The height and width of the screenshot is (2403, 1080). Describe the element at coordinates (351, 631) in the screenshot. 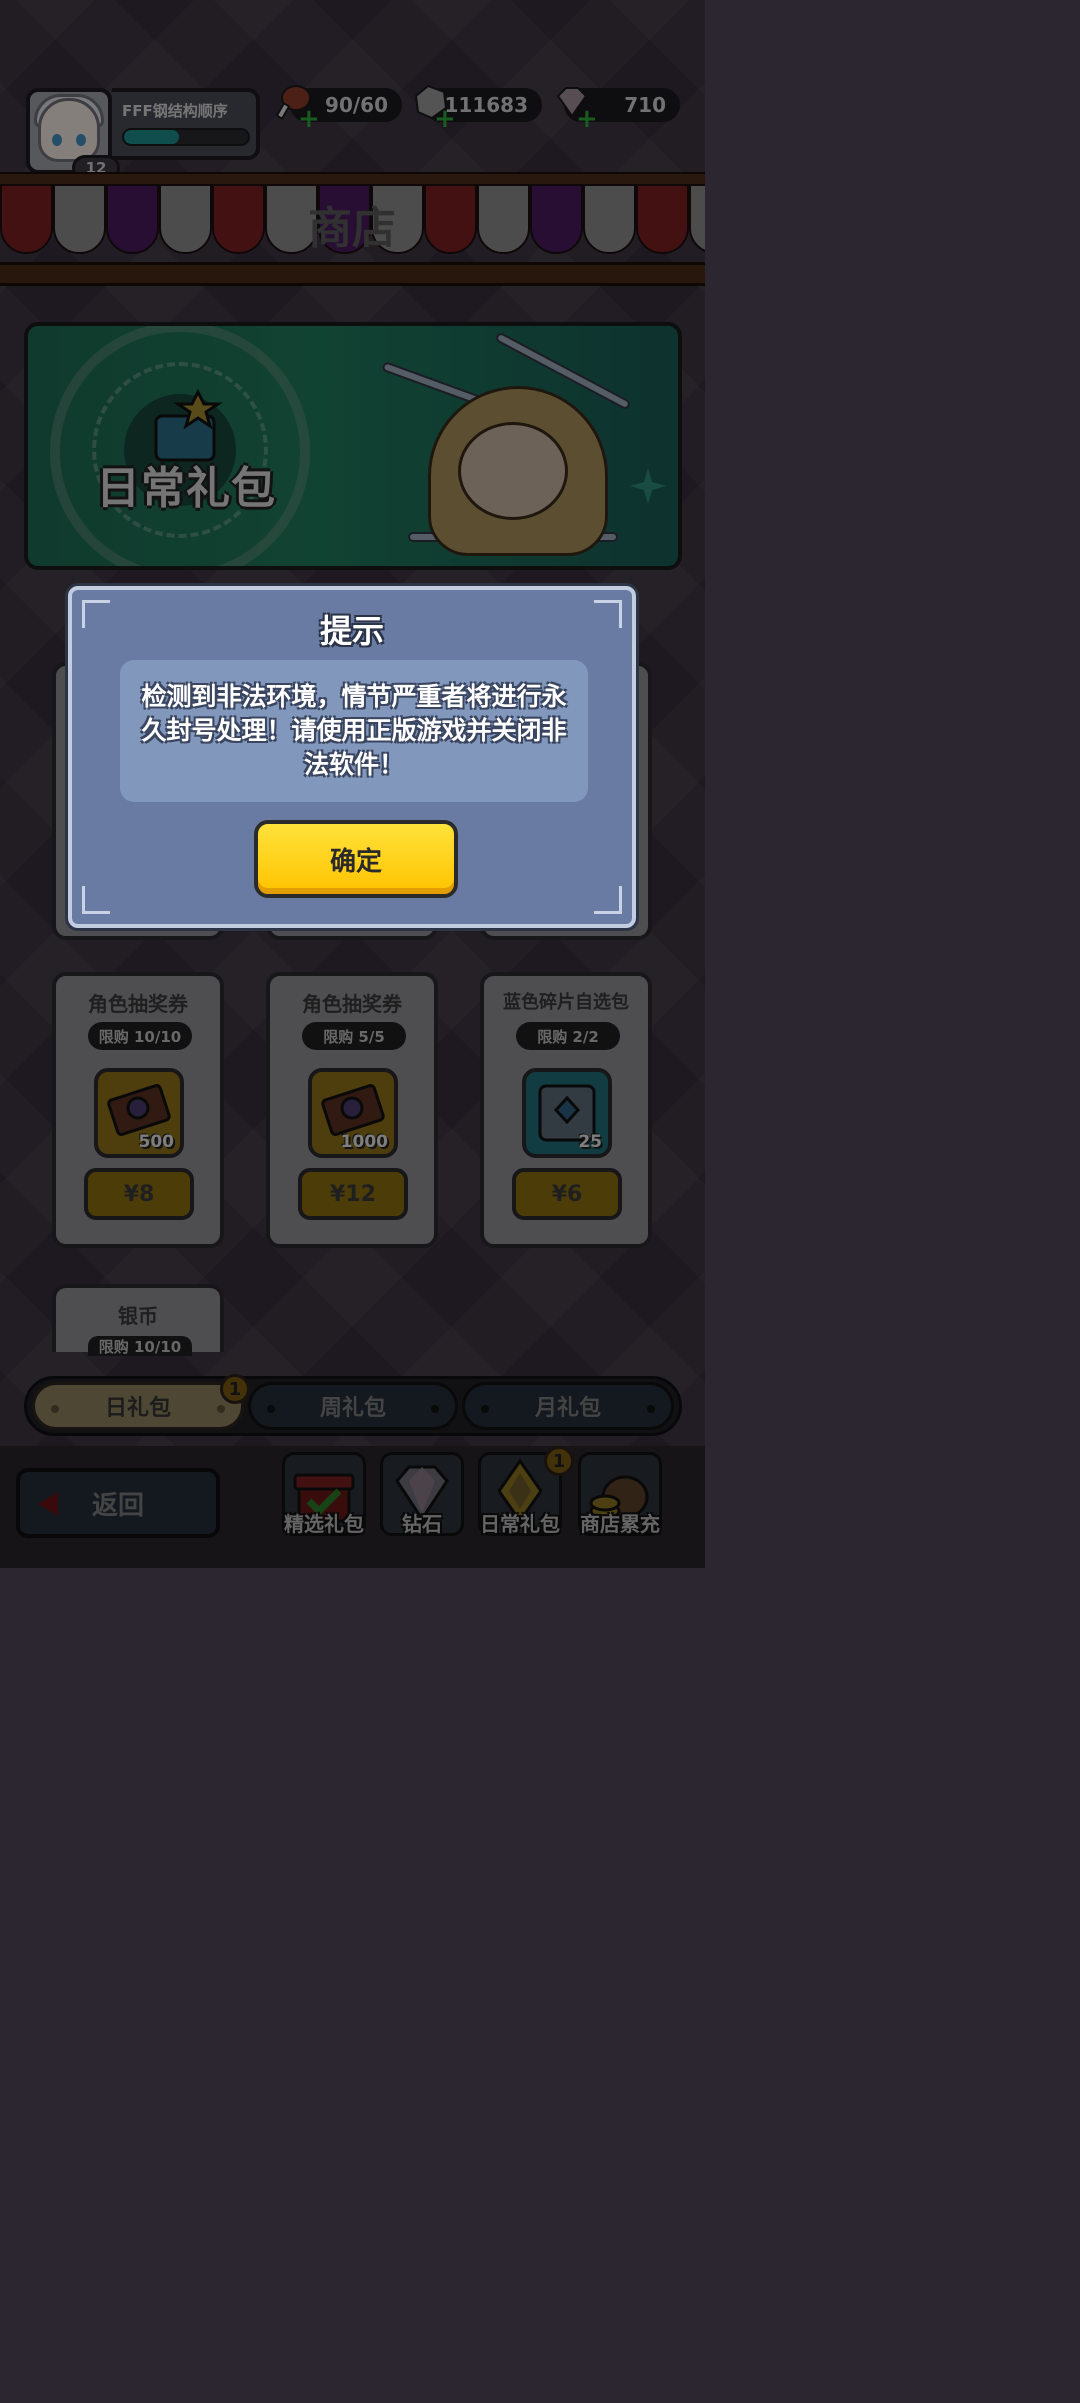

I see `dialog-title: 提示` at that location.